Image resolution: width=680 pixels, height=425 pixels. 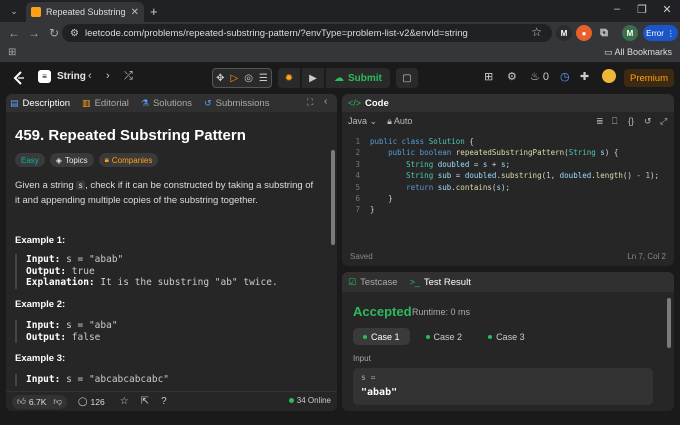 I want to click on profile-avatar: M, so click(x=630, y=33).